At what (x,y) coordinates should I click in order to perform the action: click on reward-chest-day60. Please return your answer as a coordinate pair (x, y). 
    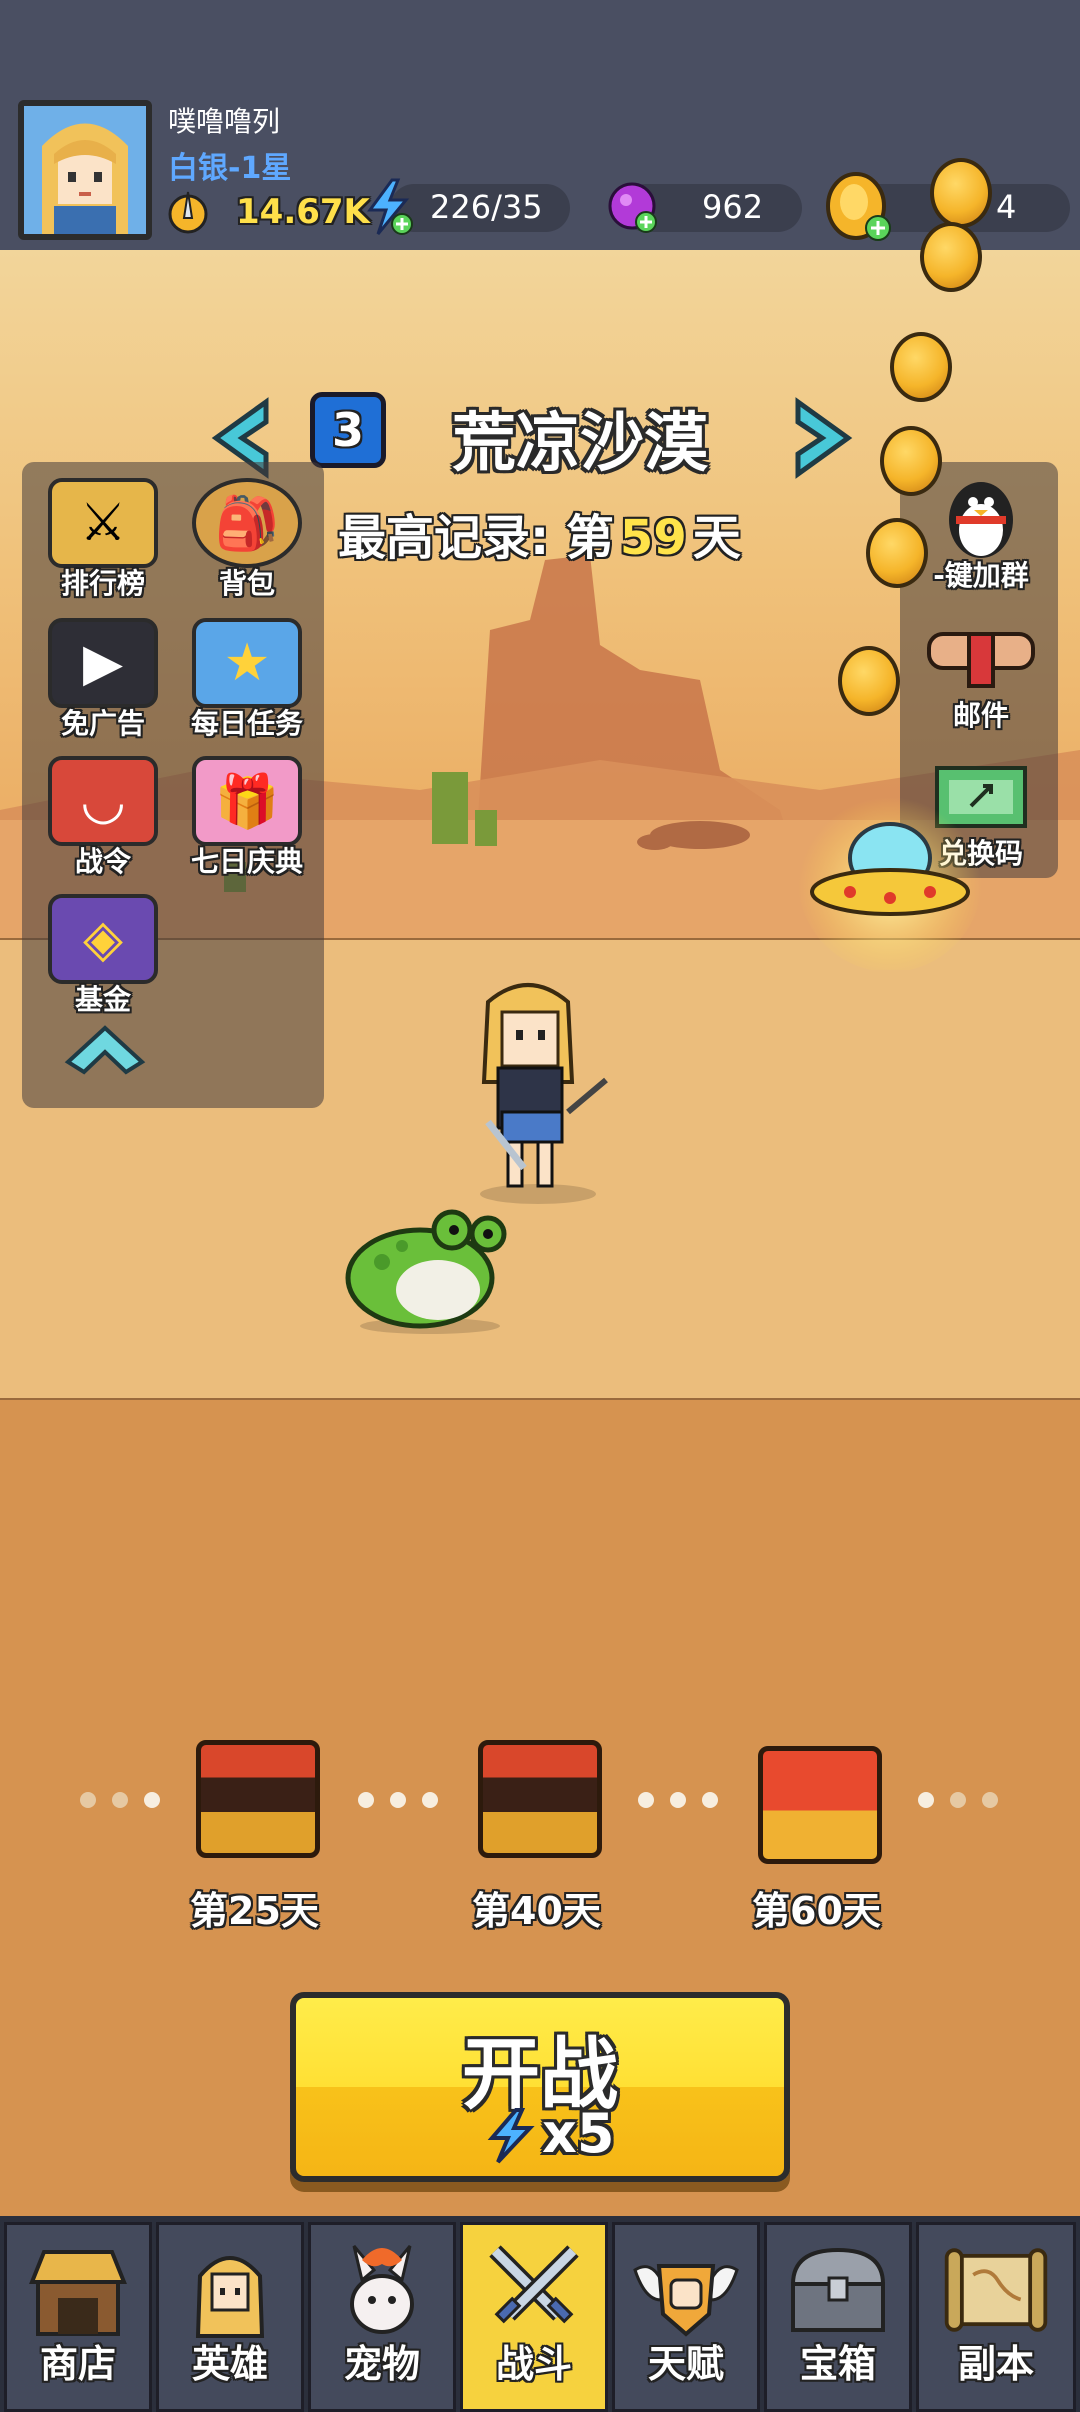
    Looking at the image, I should click on (820, 1805).